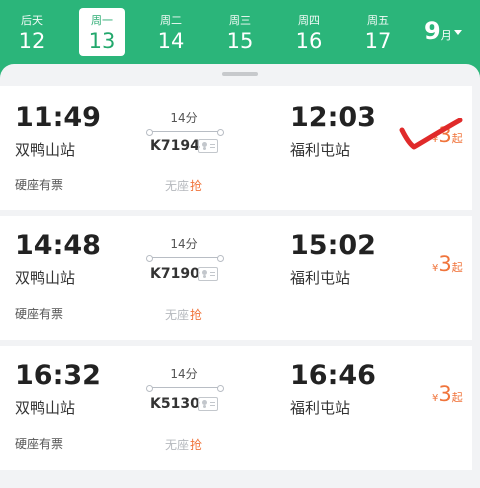 The width and height of the screenshot is (480, 488). I want to click on date-tab-13-selected: 周一 13, so click(102, 32).